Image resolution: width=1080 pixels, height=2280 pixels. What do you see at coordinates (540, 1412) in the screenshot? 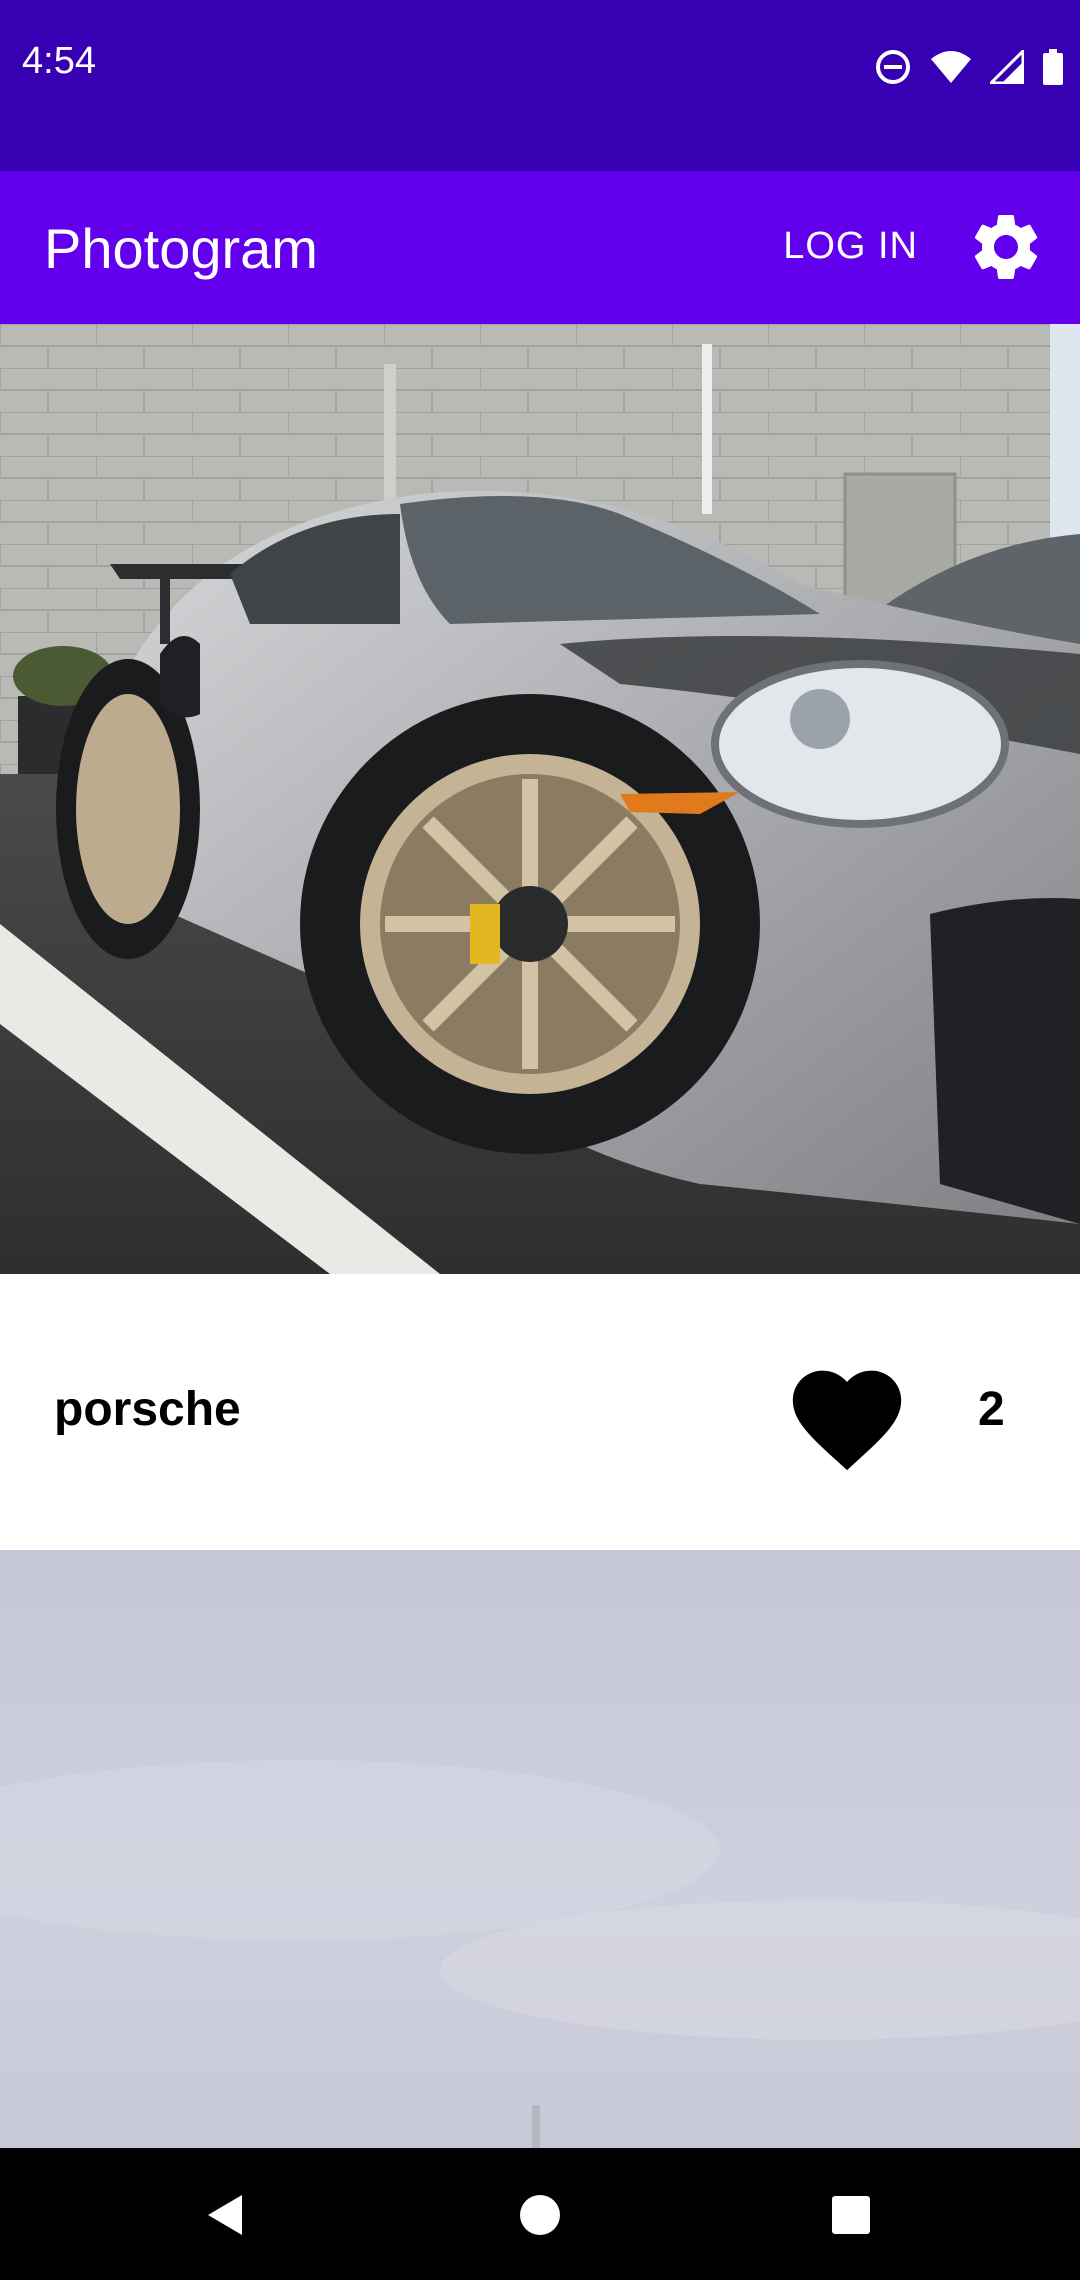
I see `post-caption-row: porsche 2` at bounding box center [540, 1412].